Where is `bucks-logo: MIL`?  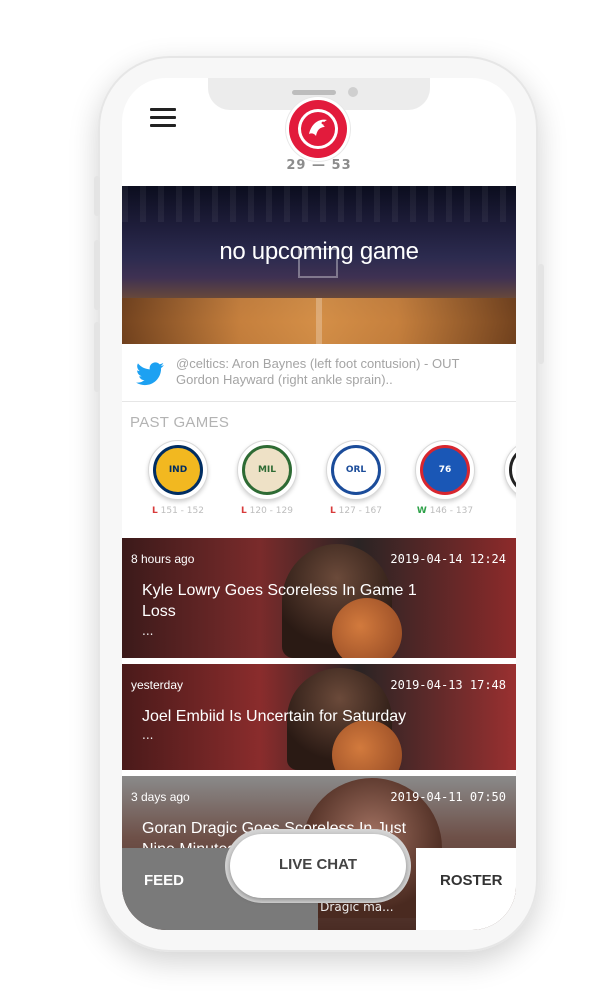
bucks-logo: MIL is located at coordinates (267, 470).